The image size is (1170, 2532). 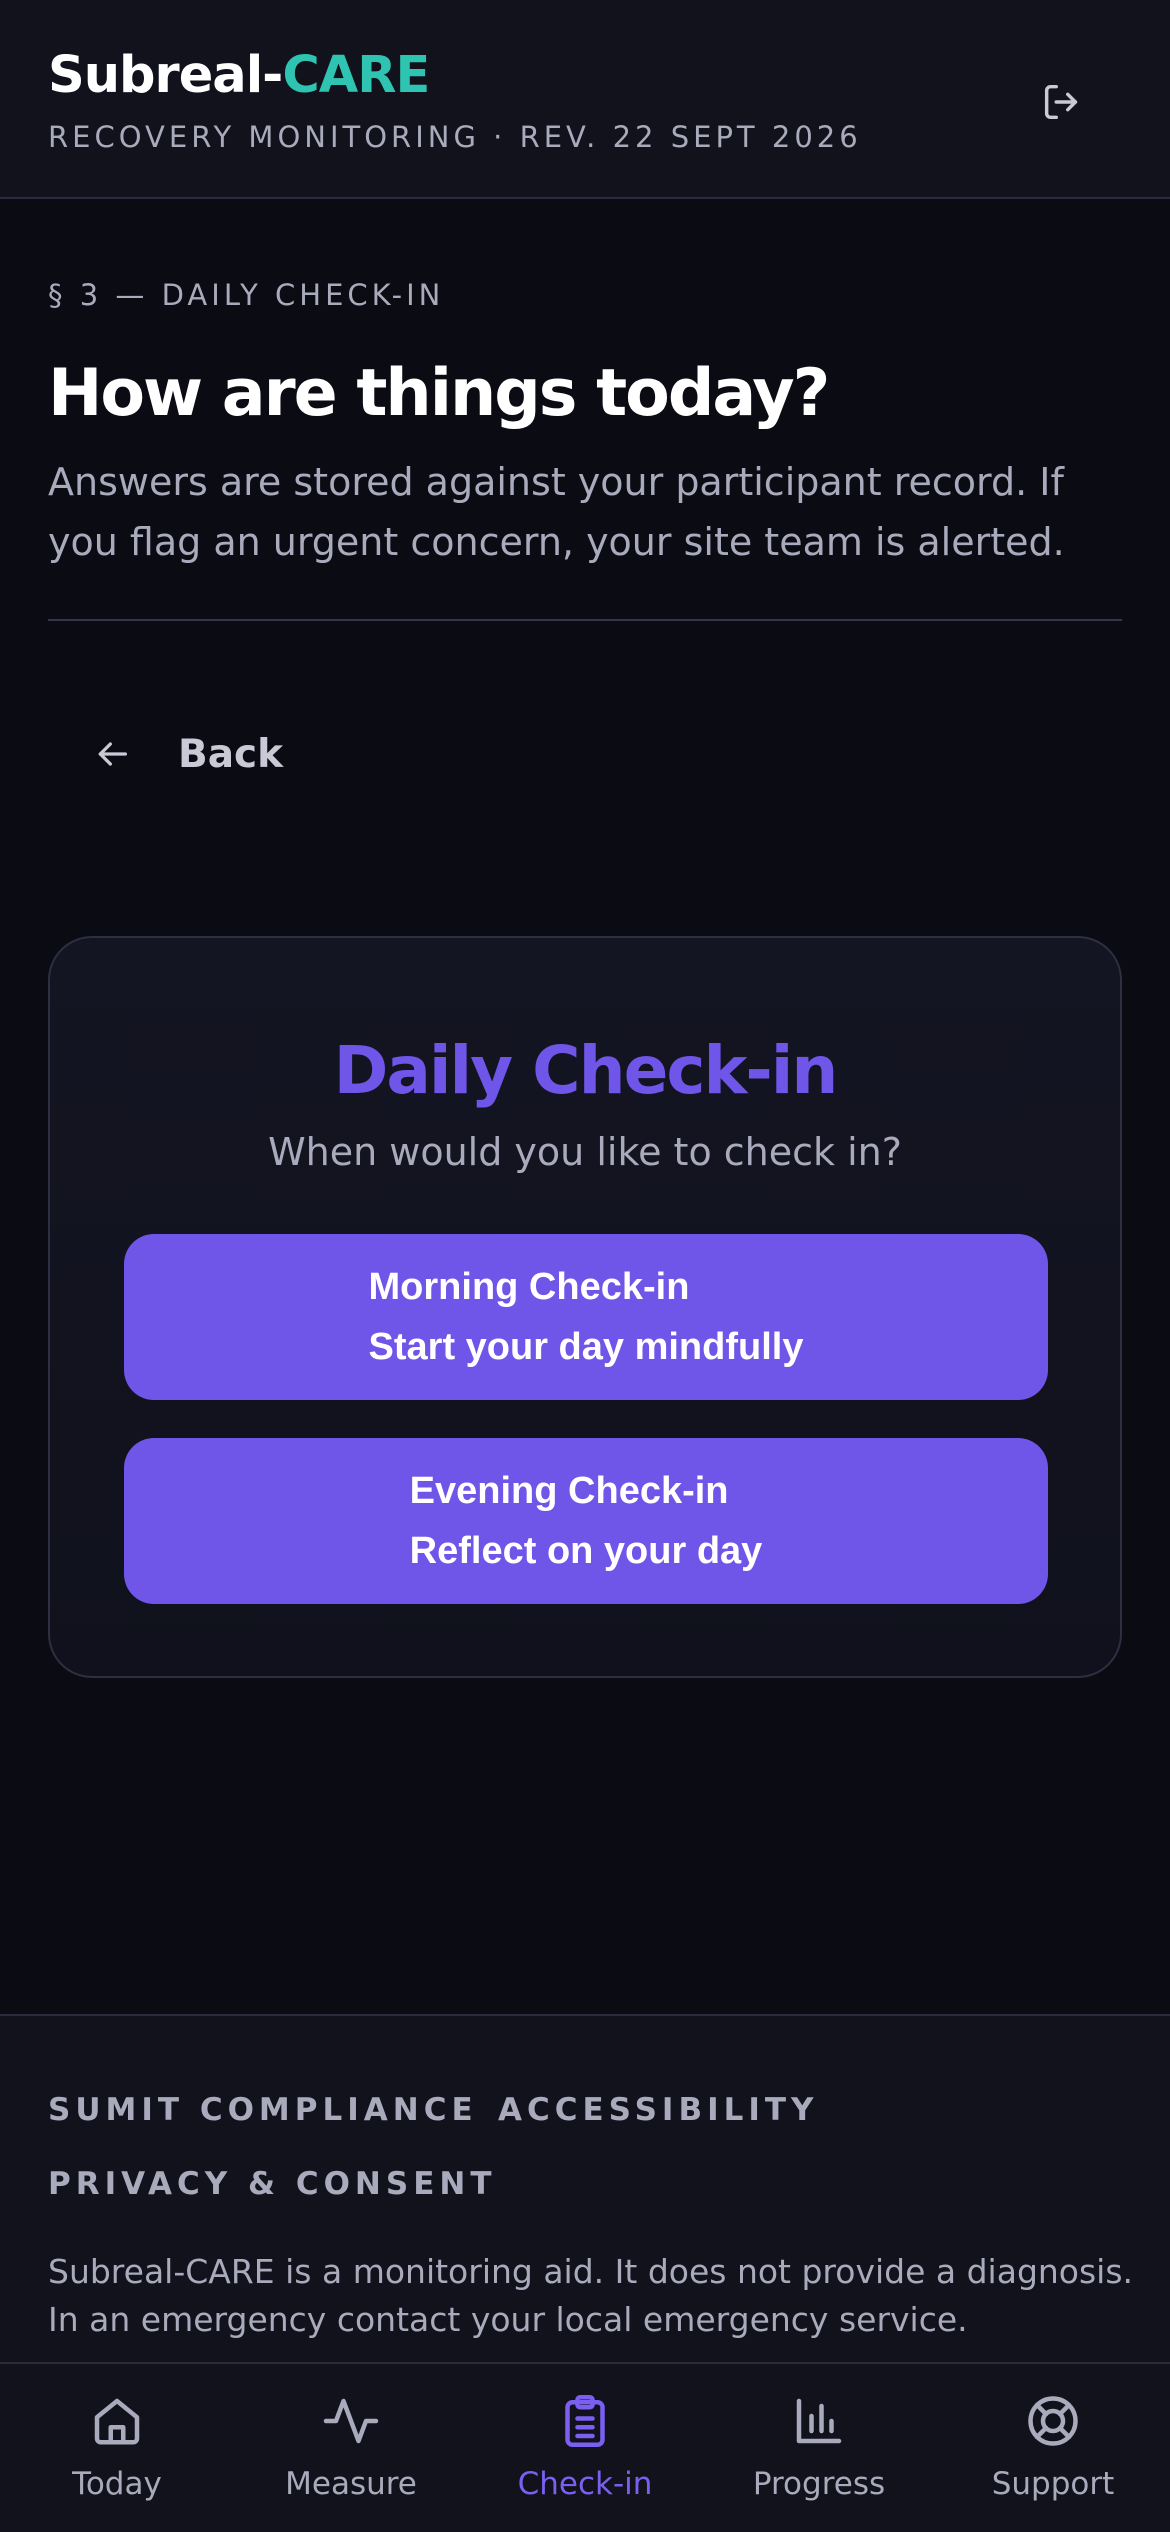 I want to click on evening-checkin-subtitle: Reflect on your day, so click(x=586, y=1551).